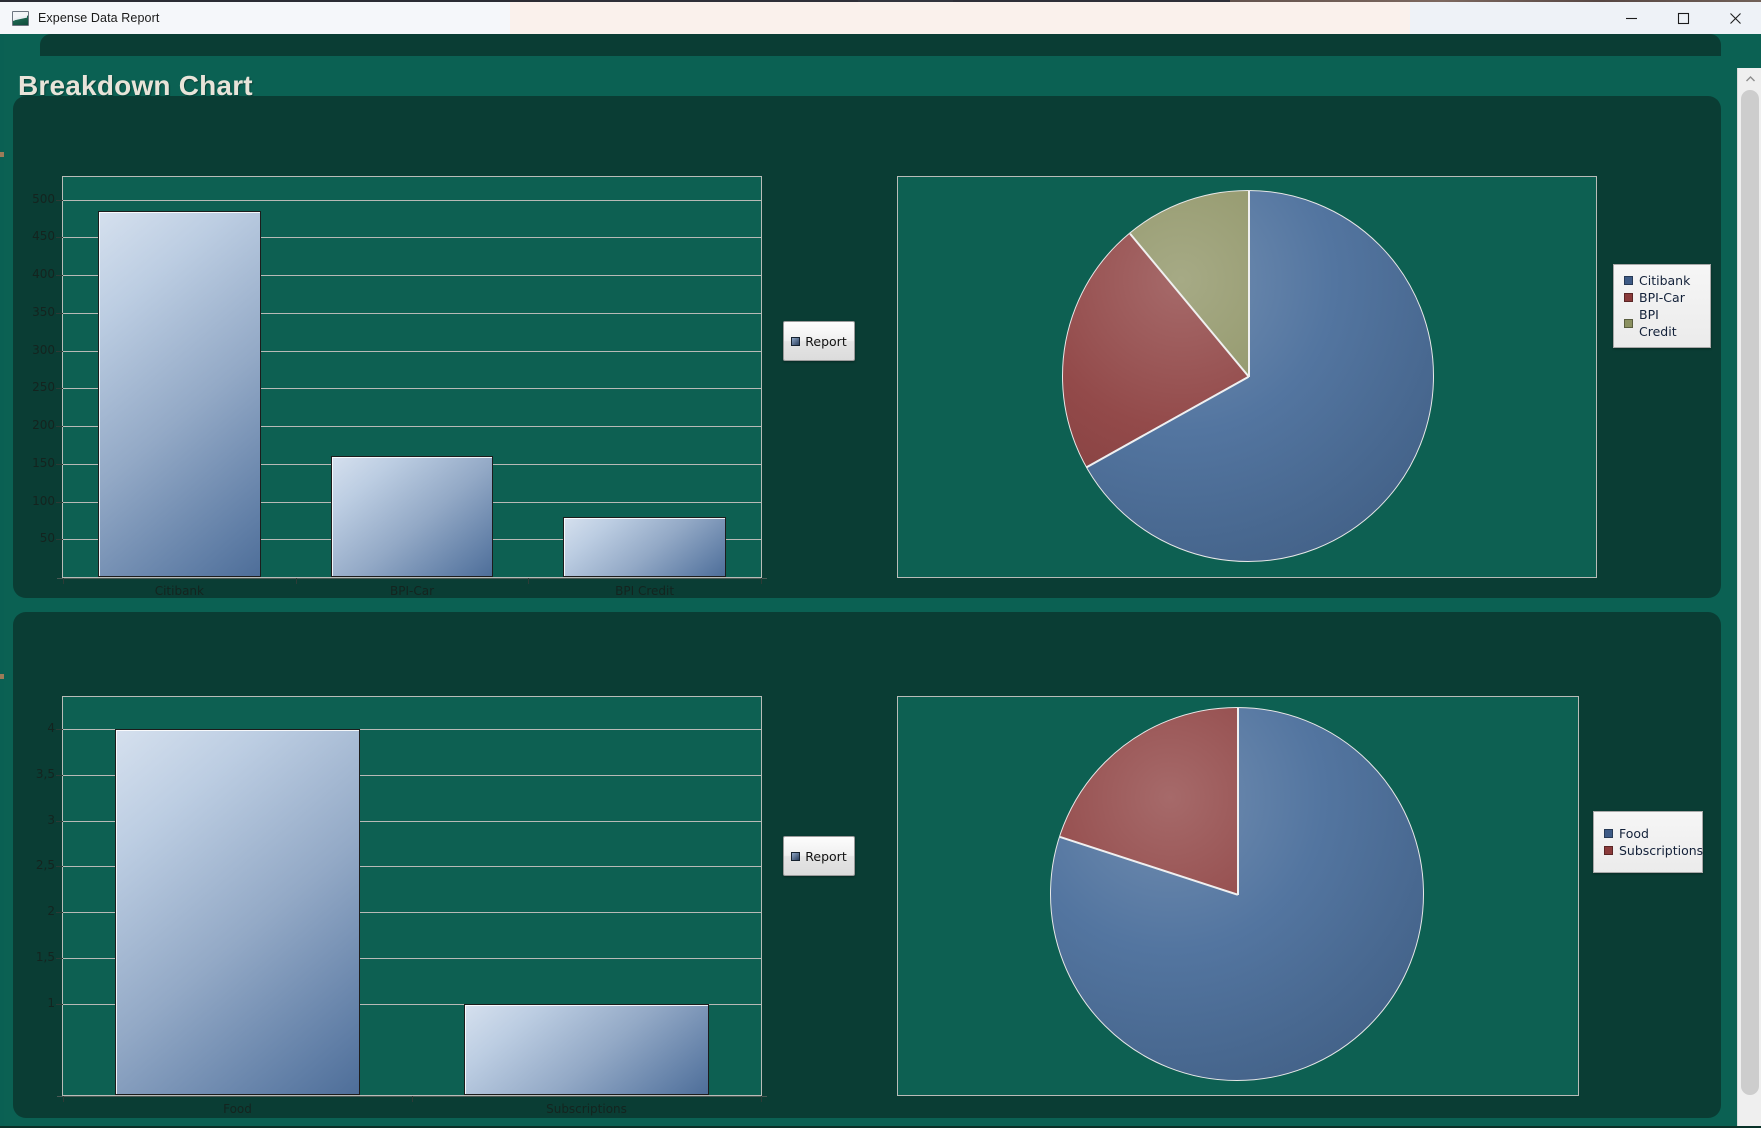 This screenshot has width=1761, height=1128. What do you see at coordinates (43, 387) in the screenshot?
I see `y-axis-tick-label: 250` at bounding box center [43, 387].